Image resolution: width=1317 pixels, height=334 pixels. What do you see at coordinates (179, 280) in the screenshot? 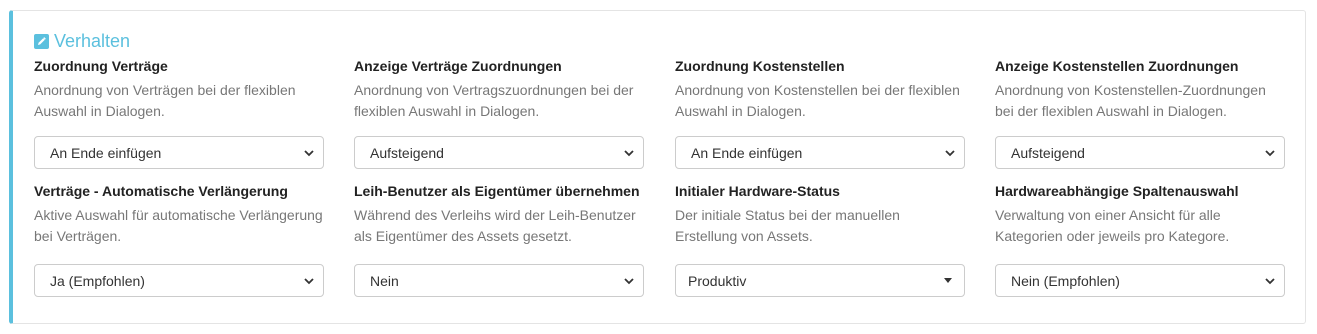
I see `automatische-verlaengerung-select: Ja (Empfohlen)` at bounding box center [179, 280].